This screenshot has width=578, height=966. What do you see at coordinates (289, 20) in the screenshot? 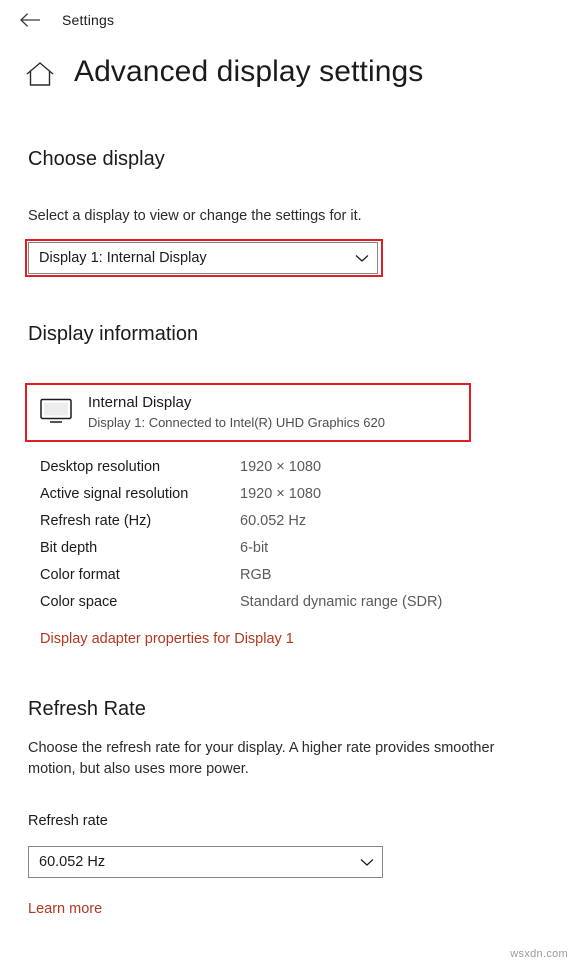
I see `window-titlebar: Settings` at bounding box center [289, 20].